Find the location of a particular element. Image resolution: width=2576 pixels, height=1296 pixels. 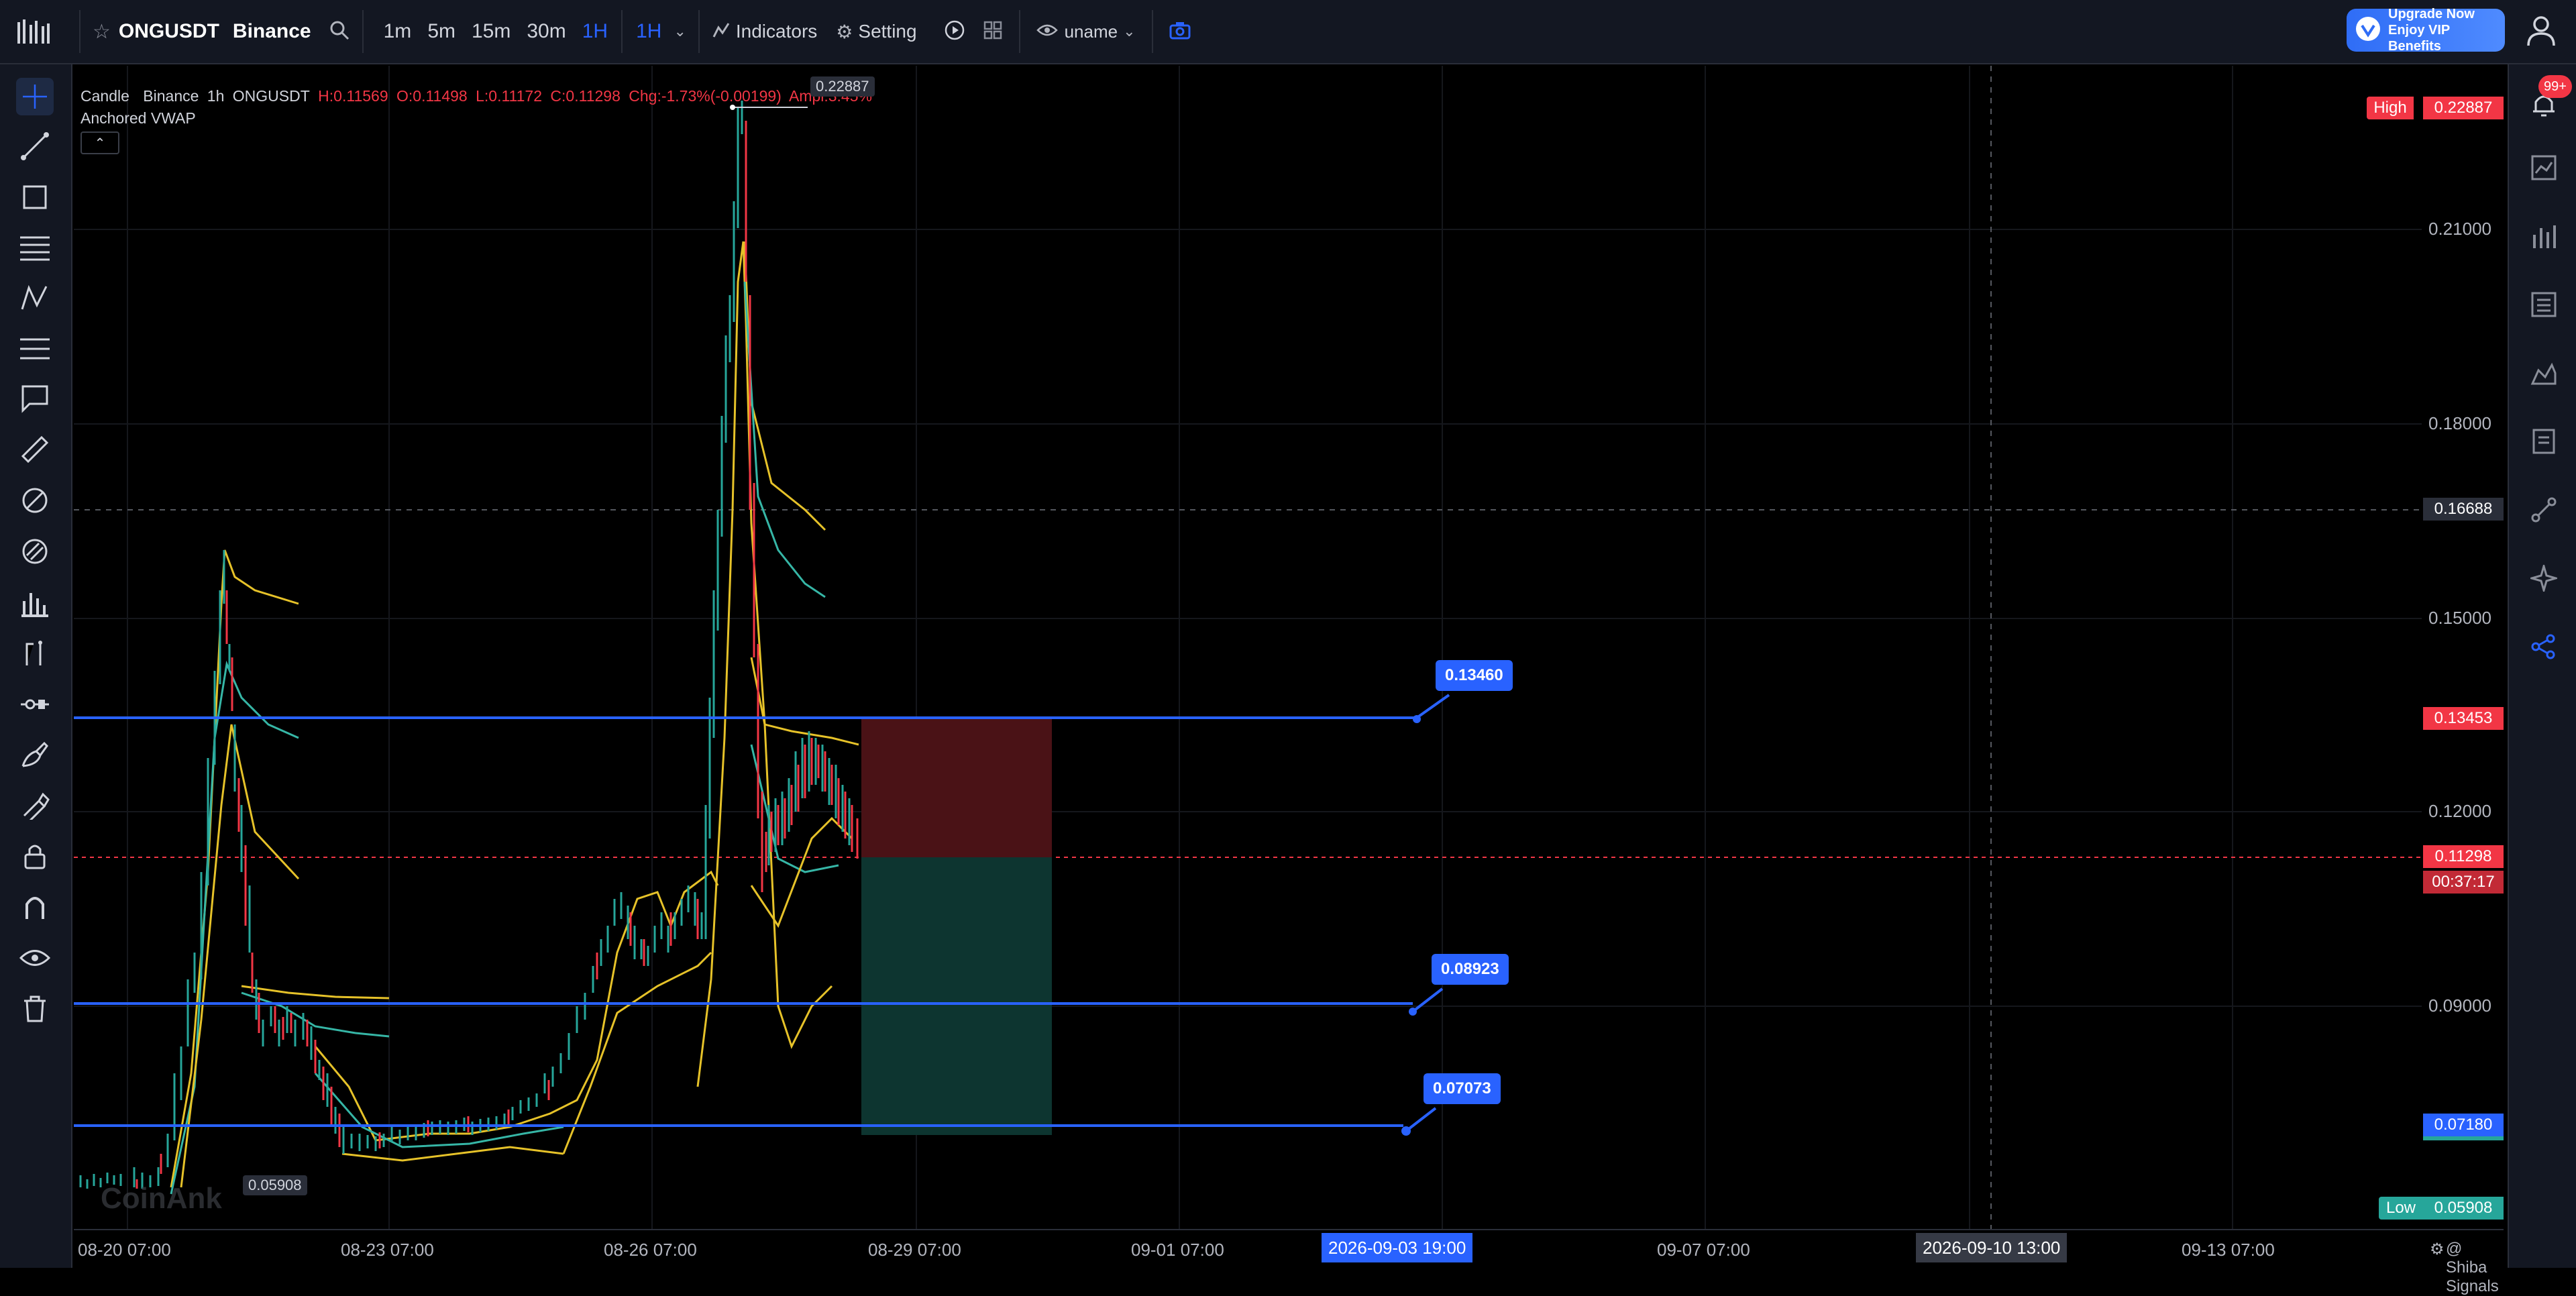

bottom-line-price-tag: 0.07180 is located at coordinates (2463, 1127).